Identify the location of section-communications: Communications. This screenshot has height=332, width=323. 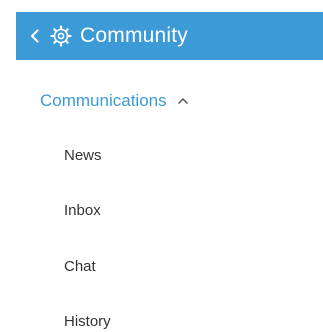
(114, 101).